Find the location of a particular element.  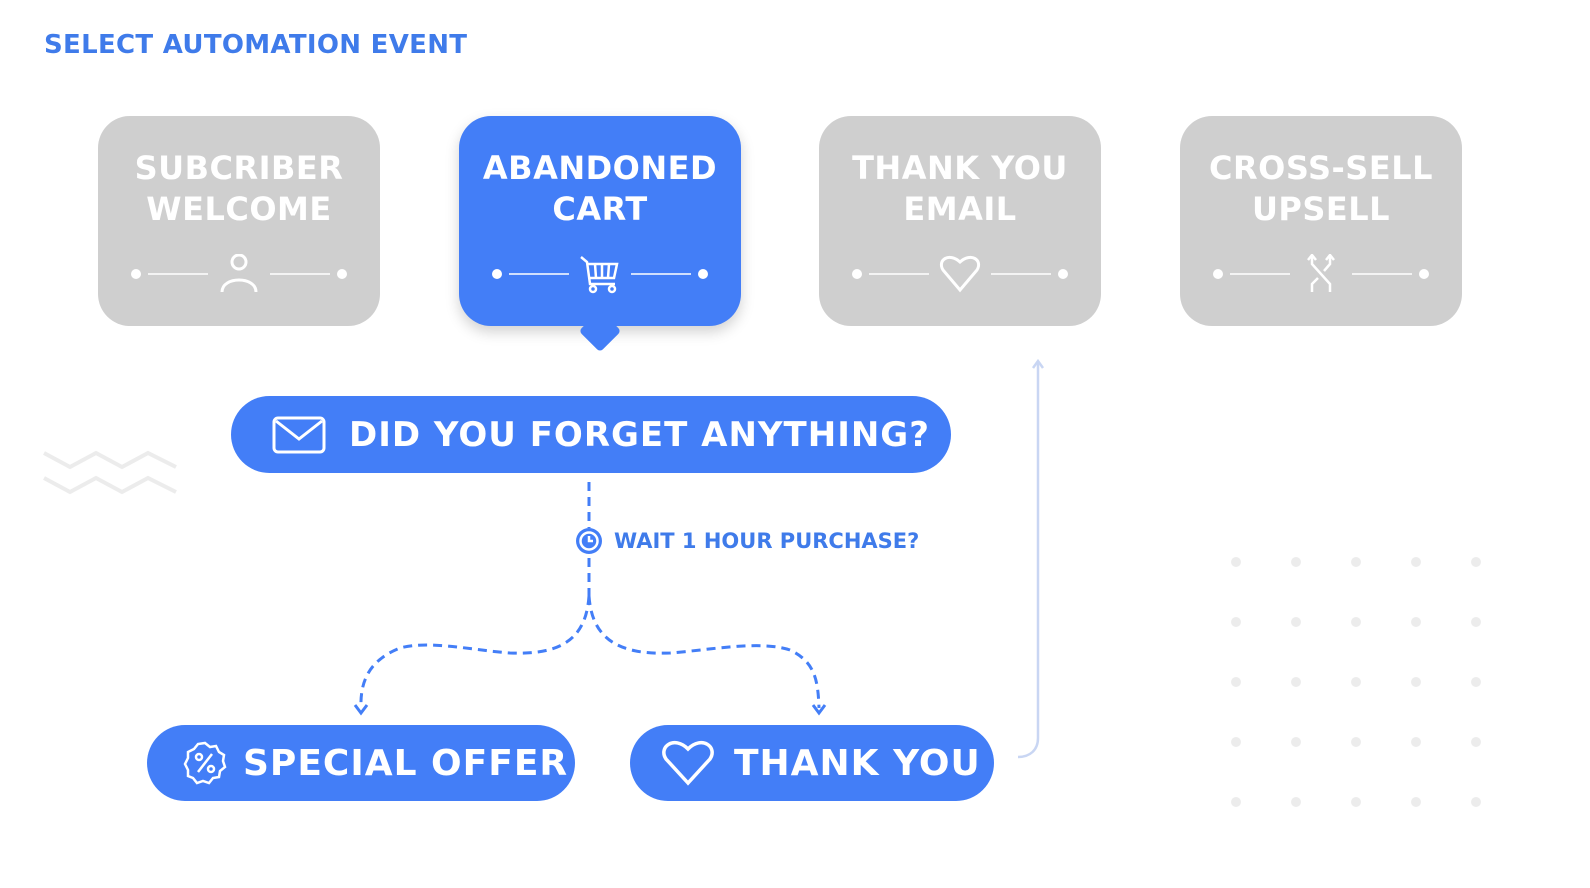

arrow-head-left is located at coordinates (361, 710).